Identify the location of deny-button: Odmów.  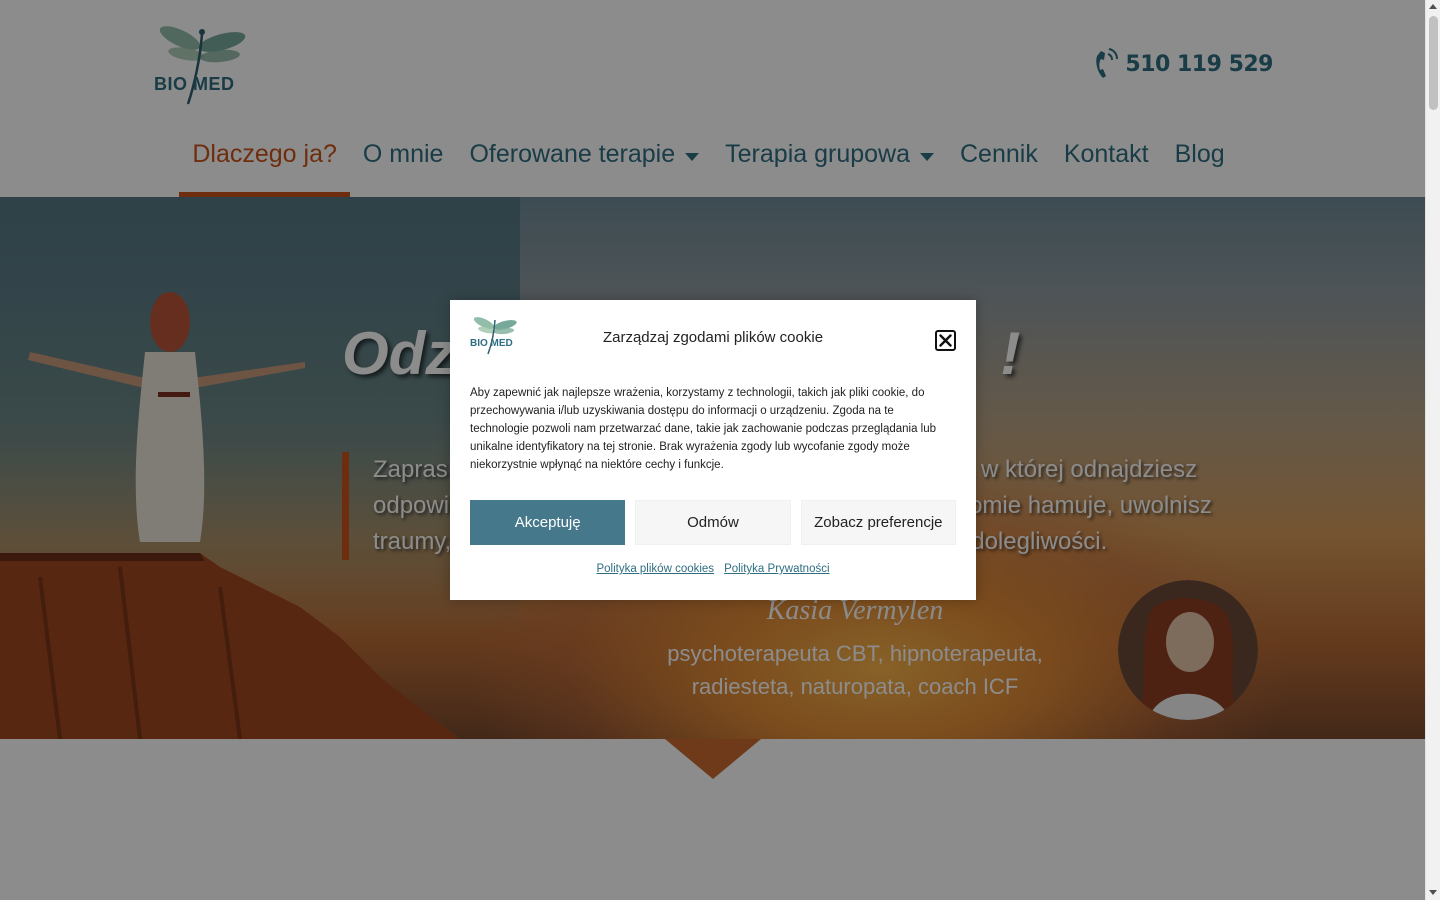
(713, 522).